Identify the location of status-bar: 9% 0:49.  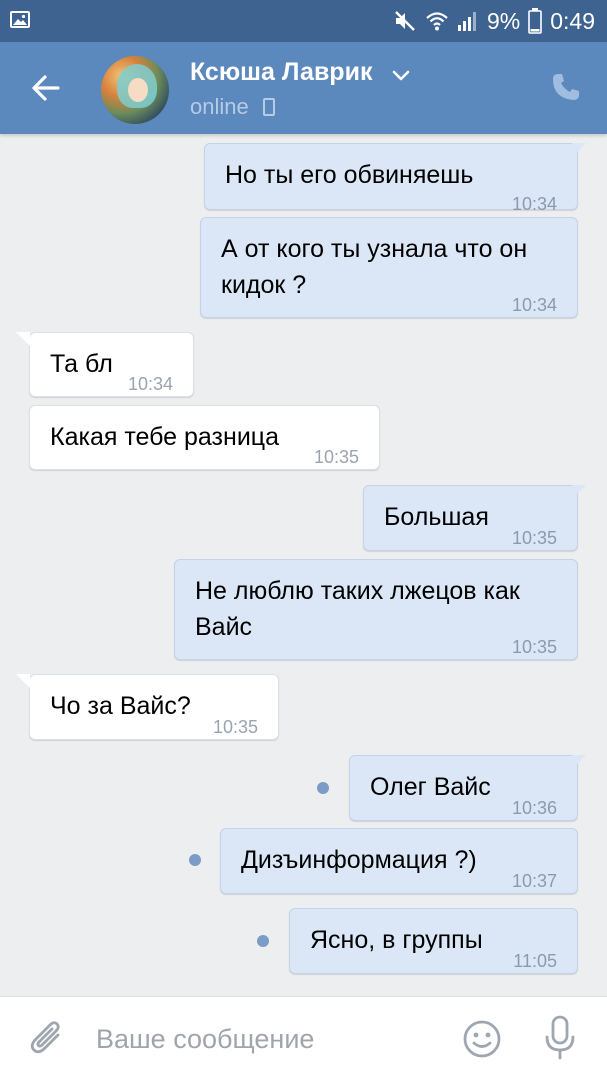
(303, 21).